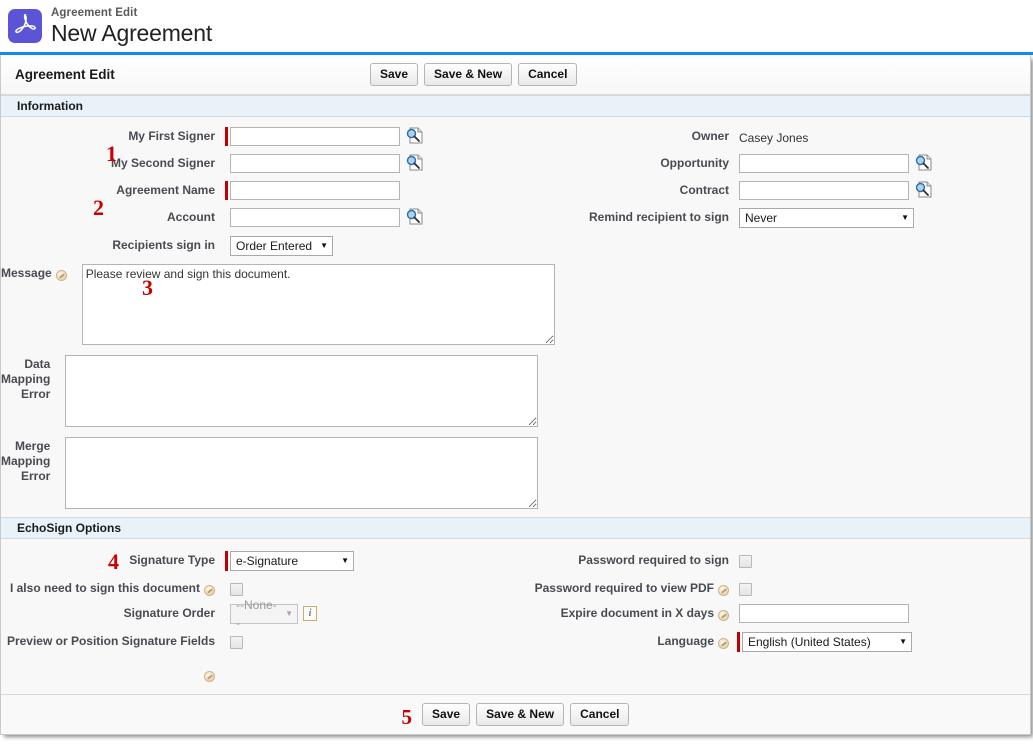 This screenshot has width=1033, height=751. Describe the element at coordinates (315, 190) in the screenshot. I see `agreement-name-input` at that location.